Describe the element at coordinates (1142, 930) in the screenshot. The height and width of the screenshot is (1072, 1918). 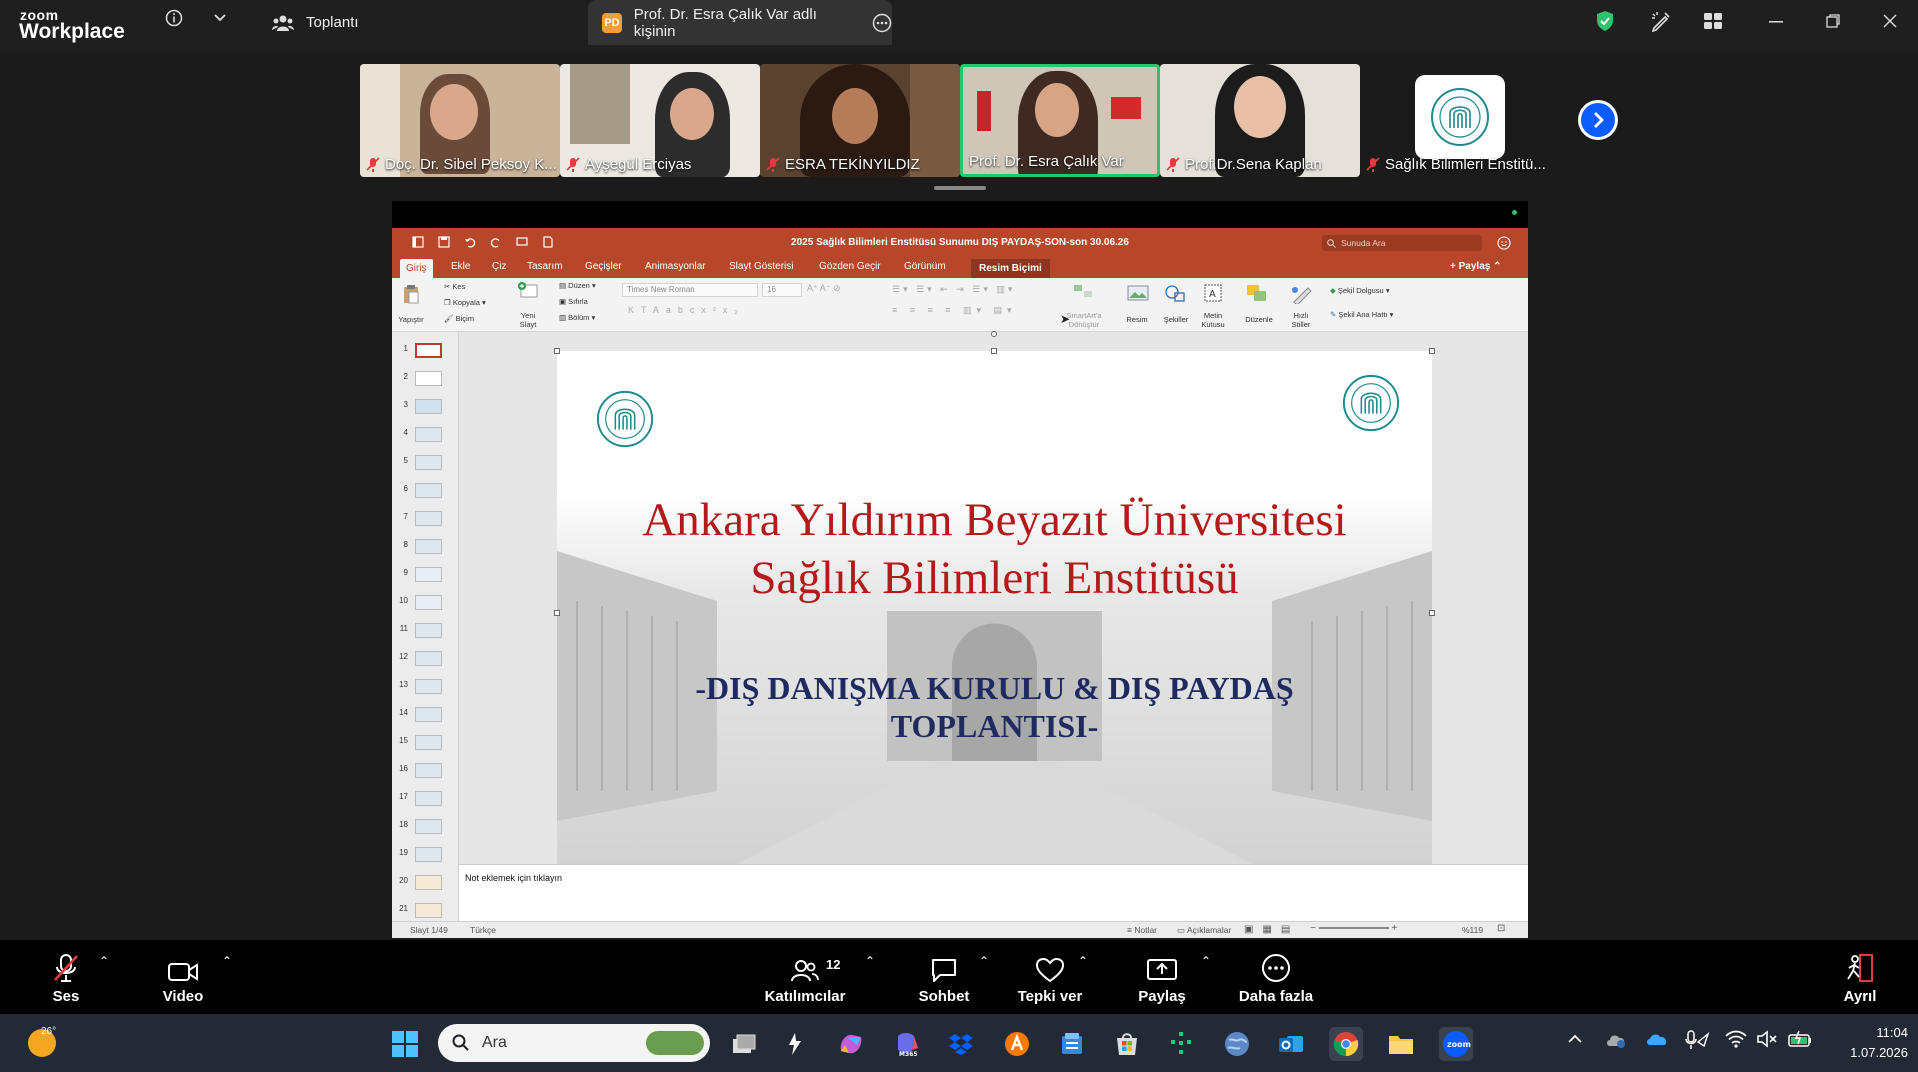
I see `notes-toggle: ≡ Notlar` at that location.